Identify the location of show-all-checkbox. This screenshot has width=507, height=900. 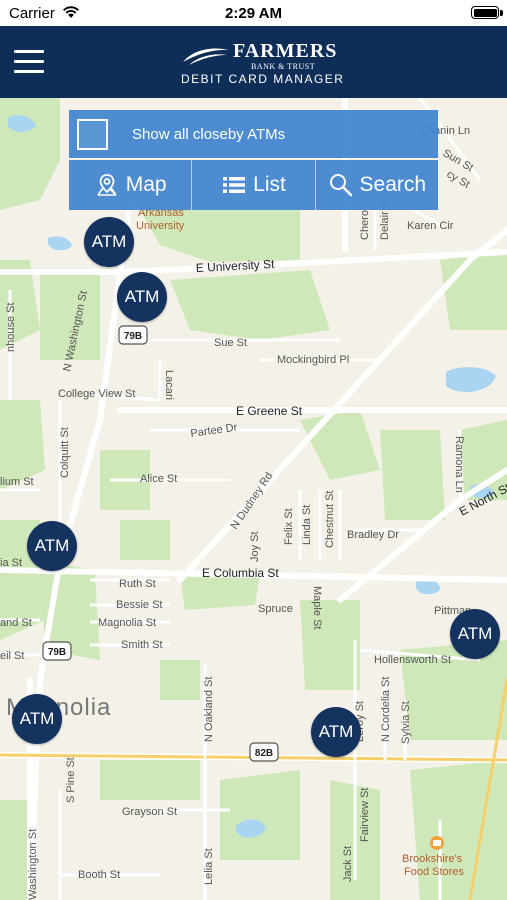
(92, 134).